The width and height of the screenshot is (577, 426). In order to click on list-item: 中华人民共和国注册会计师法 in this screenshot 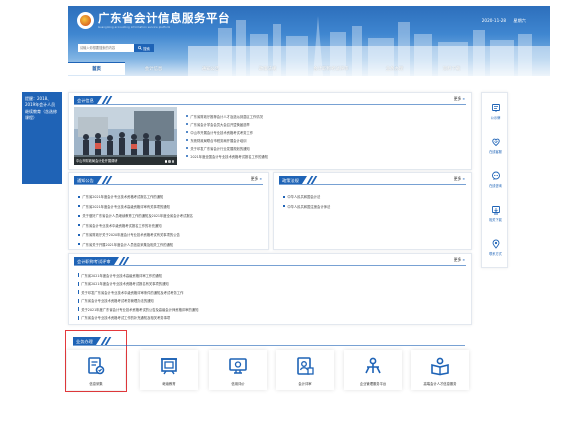, I will do `click(376, 207)`.